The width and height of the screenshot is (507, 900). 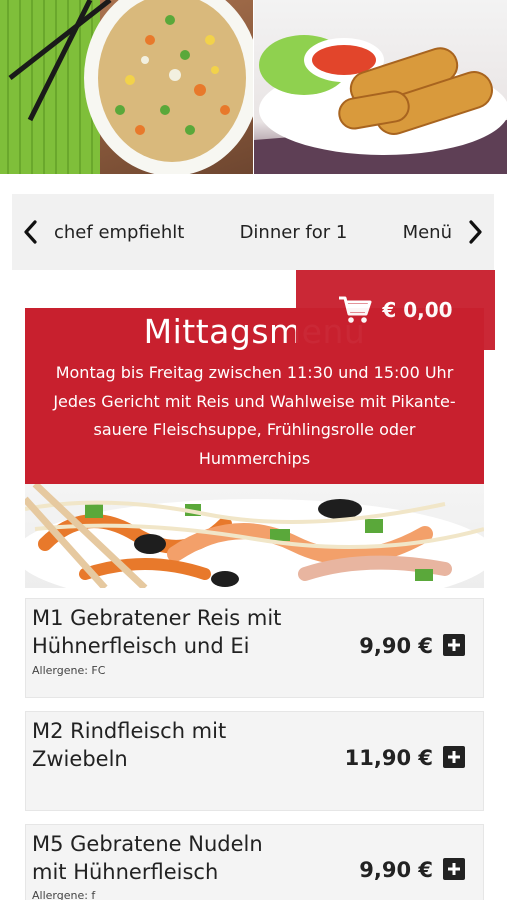 I want to click on spring-rolls-illustration, so click(x=380, y=104).